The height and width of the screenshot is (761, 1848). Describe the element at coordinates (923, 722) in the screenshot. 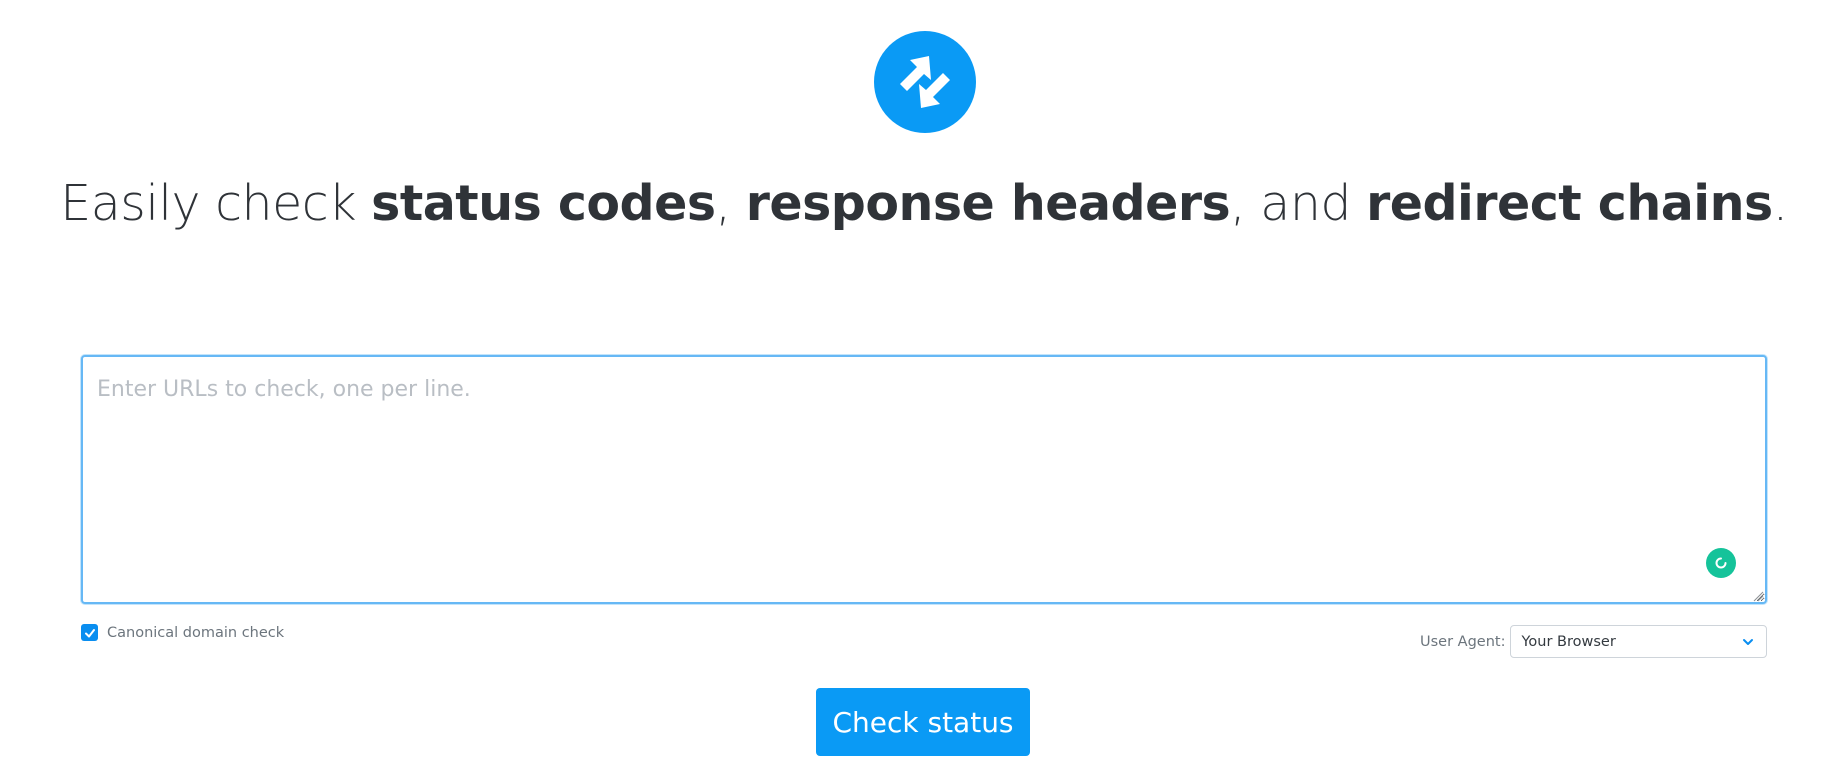

I see `check-status-button: Check status` at that location.